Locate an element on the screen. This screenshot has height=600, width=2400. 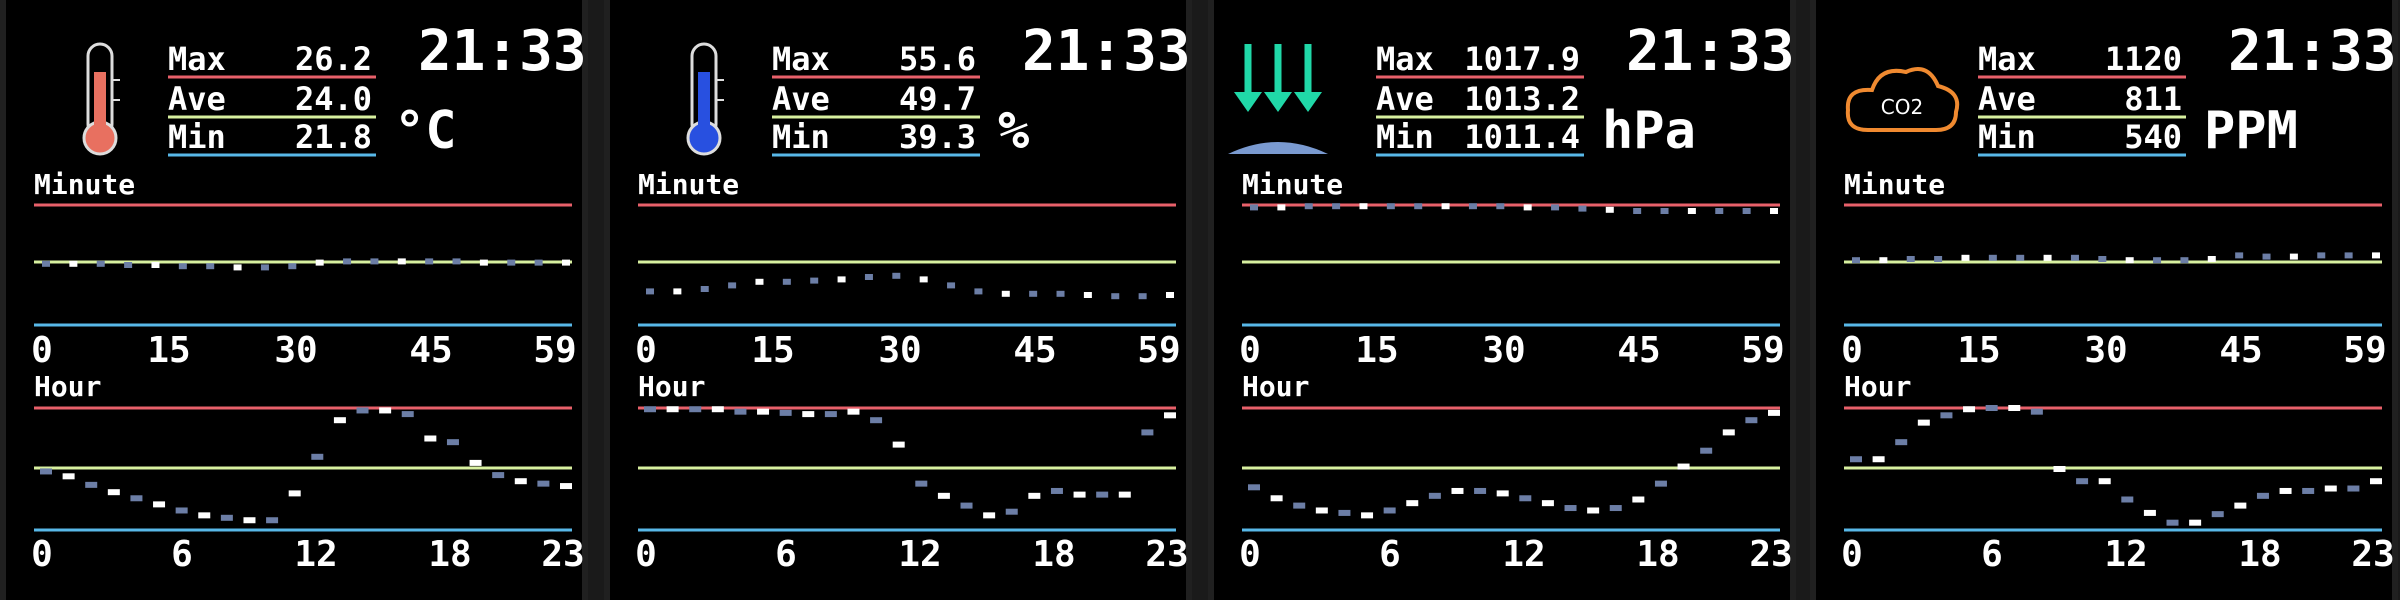
stat-value-ave: 811 is located at coordinates (2153, 99).